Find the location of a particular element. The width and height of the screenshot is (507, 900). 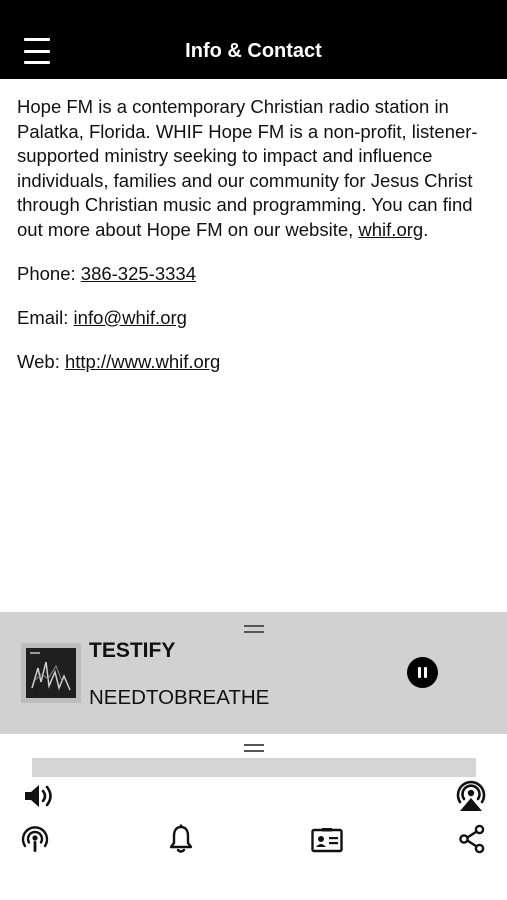

share-icon is located at coordinates (472, 839).